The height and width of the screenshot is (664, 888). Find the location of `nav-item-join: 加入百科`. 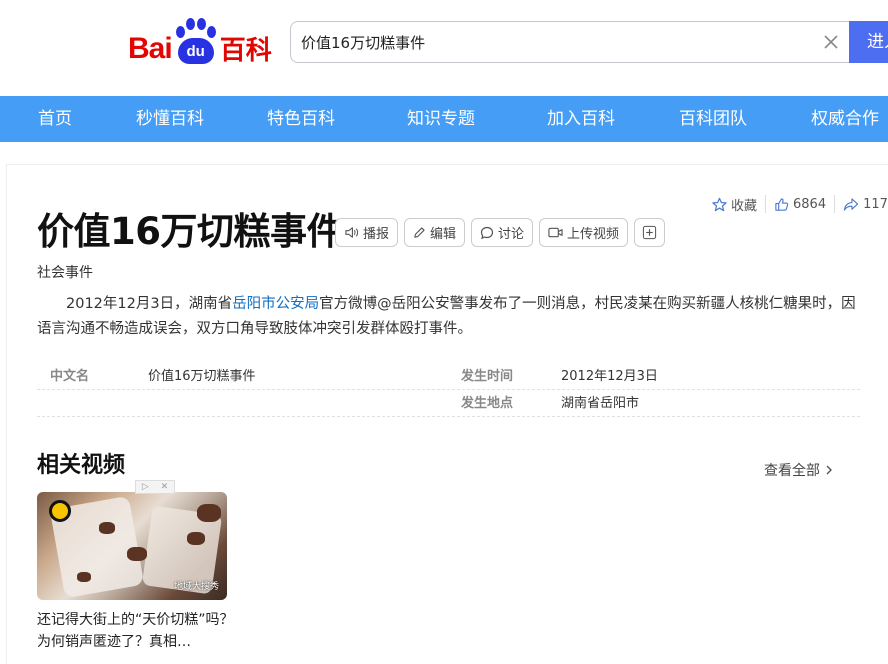

nav-item-join: 加入百科 is located at coordinates (581, 119).